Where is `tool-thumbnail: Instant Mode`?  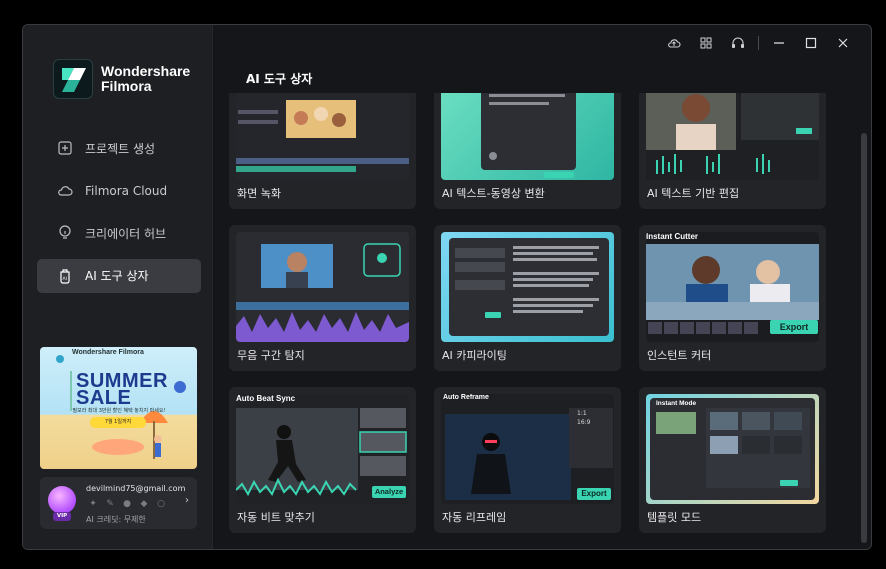 tool-thumbnail: Instant Mode is located at coordinates (732, 449).